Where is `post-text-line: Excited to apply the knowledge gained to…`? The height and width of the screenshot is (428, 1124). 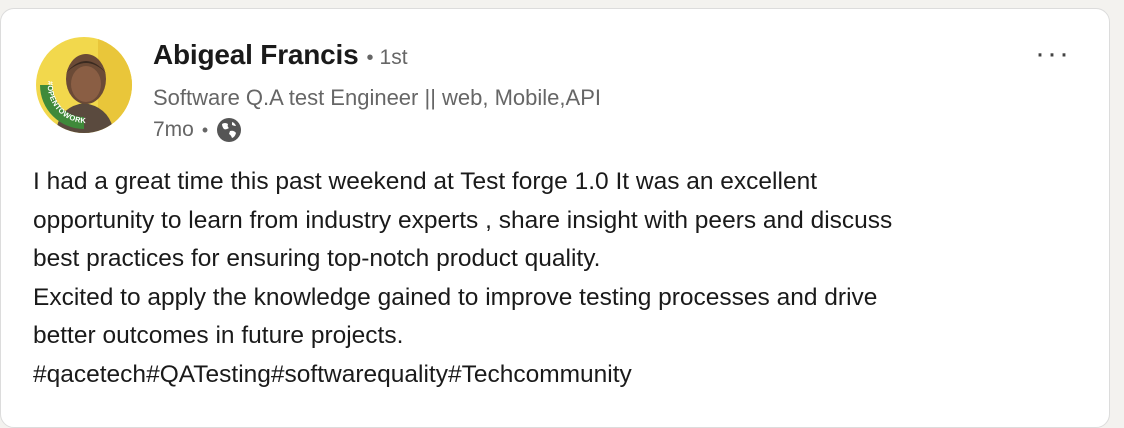 post-text-line: Excited to apply the knowledge gained to… is located at coordinates (455, 297).